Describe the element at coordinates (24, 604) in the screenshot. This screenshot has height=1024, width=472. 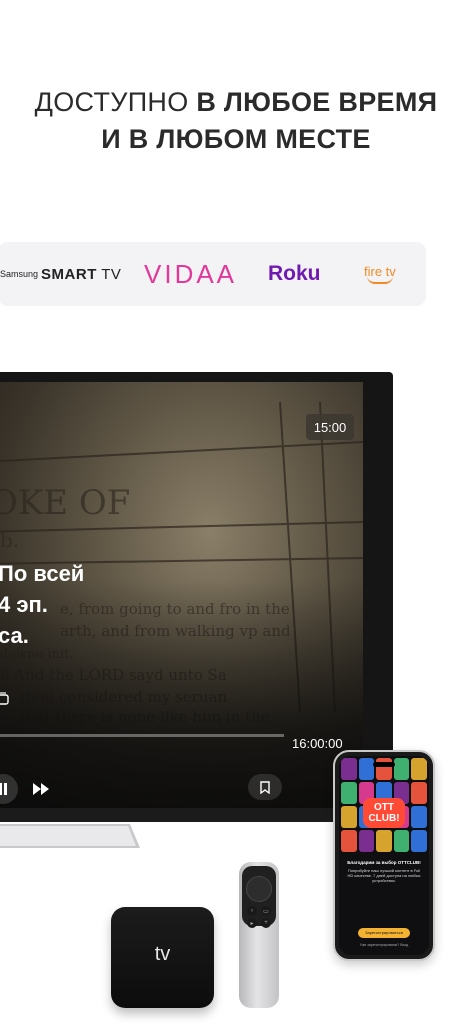
I see `program-title-line: 4 эп.` at that location.